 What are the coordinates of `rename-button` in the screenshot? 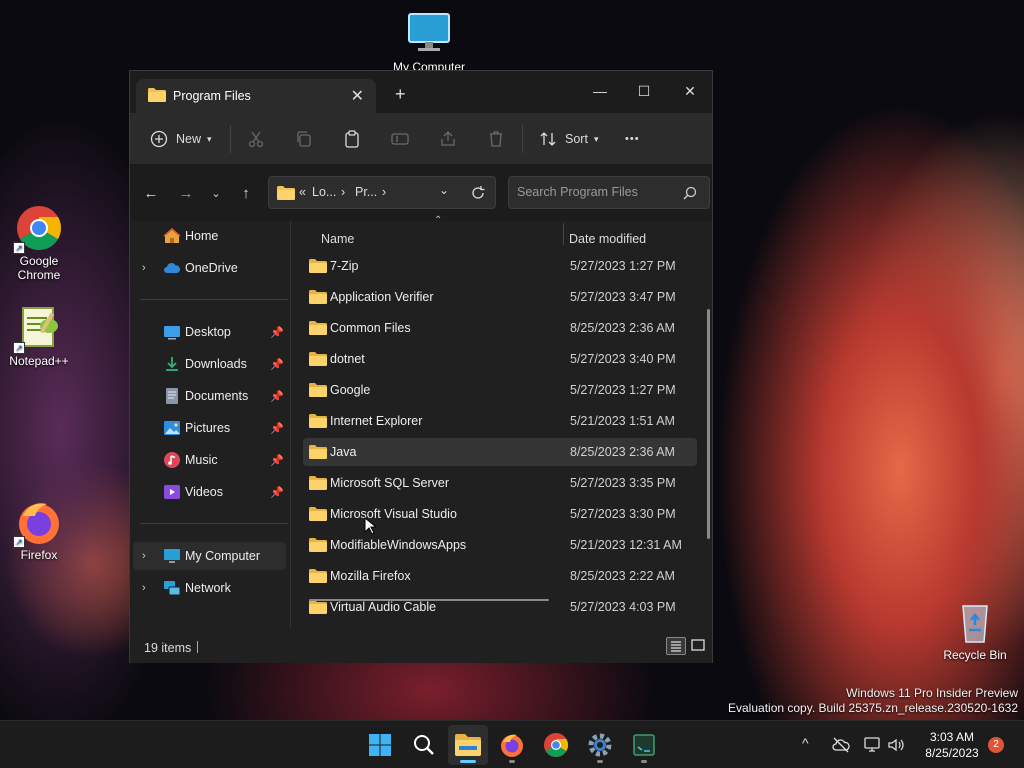 It's located at (400, 139).